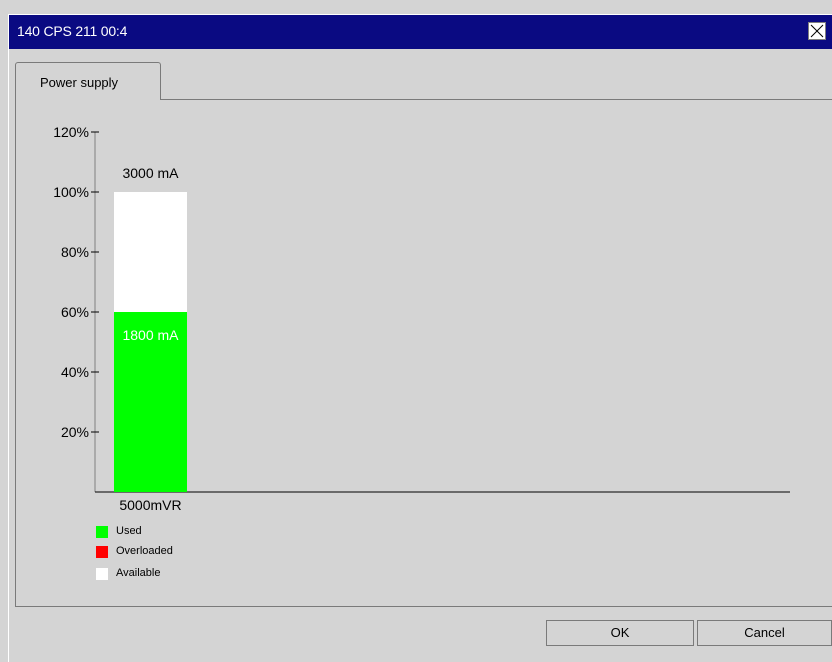 This screenshot has height=662, width=832. Describe the element at coordinates (102, 552) in the screenshot. I see `legend-swatch-overloaded` at that location.